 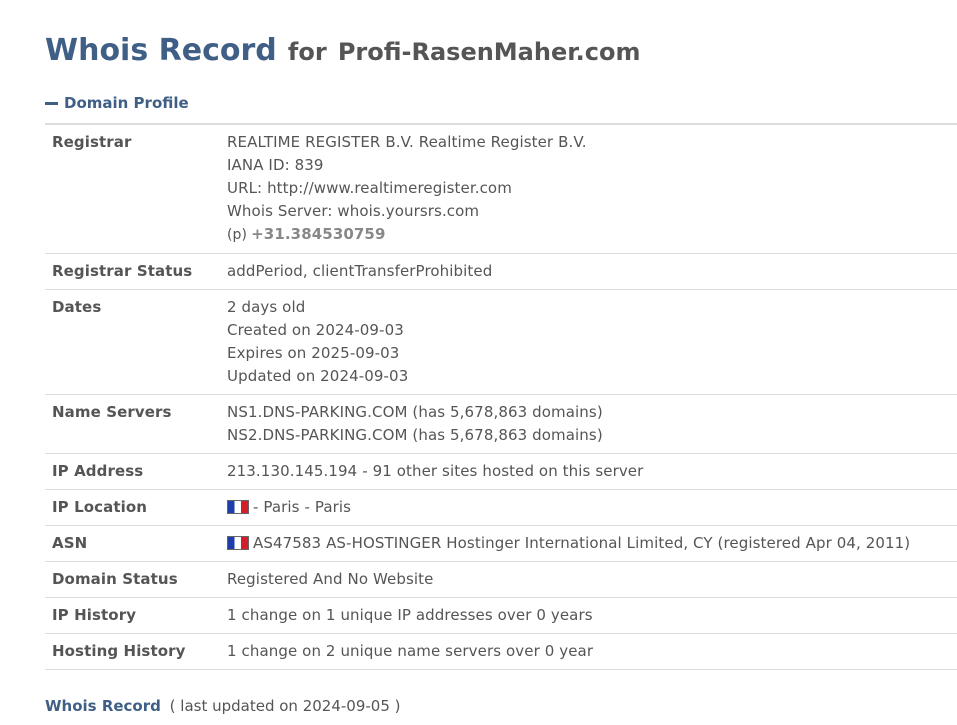 What do you see at coordinates (161, 50) in the screenshot?
I see `page-title-main: Whois Record` at bounding box center [161, 50].